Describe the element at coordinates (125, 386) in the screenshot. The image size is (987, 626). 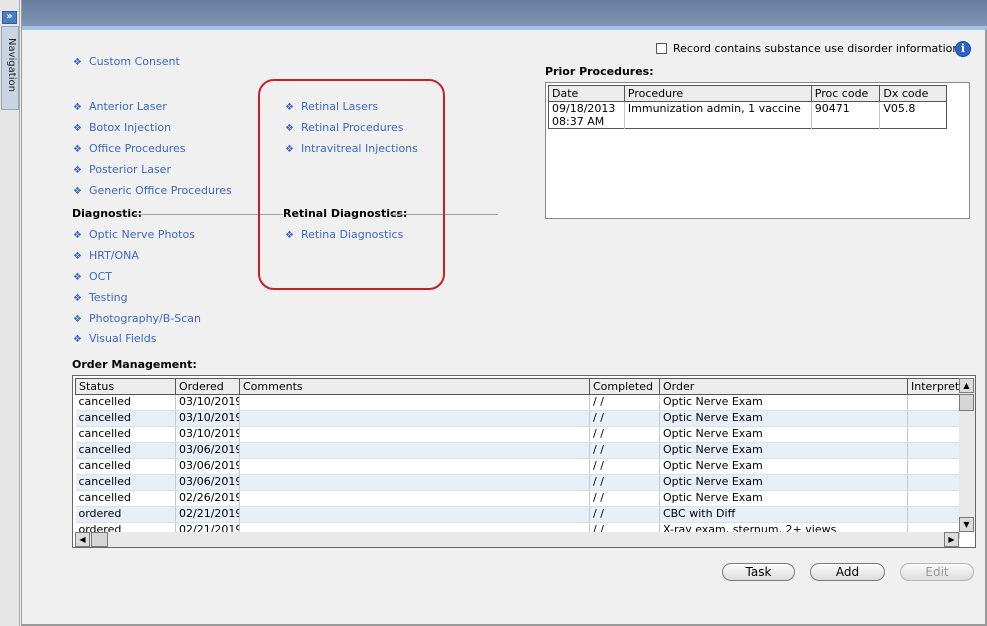
I see `column-header-status: Status` at that location.